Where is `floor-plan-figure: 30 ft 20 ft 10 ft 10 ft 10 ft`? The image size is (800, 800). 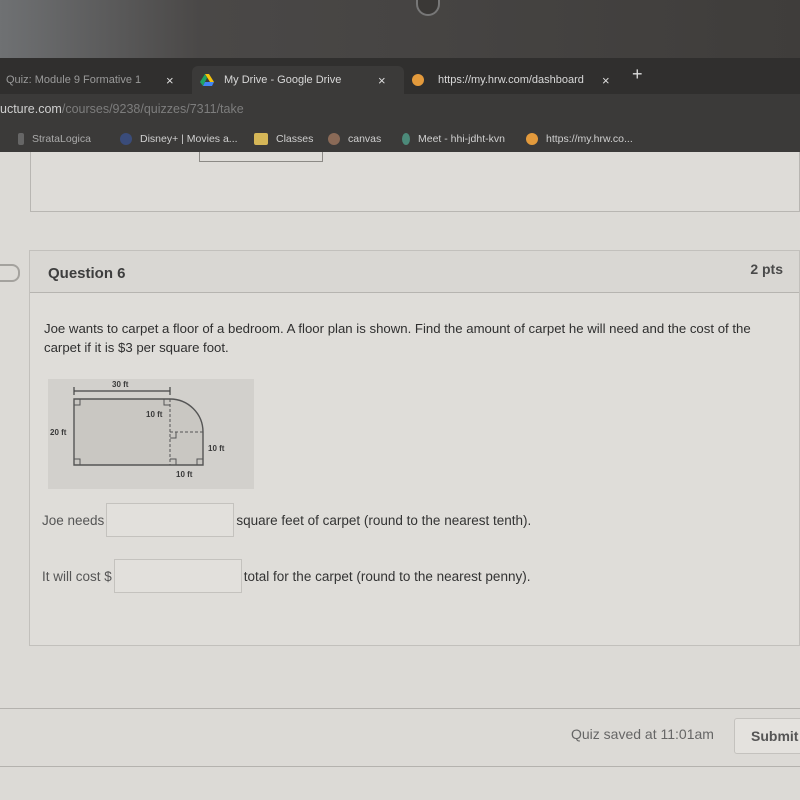 floor-plan-figure: 30 ft 20 ft 10 ft 10 ft 10 ft is located at coordinates (151, 434).